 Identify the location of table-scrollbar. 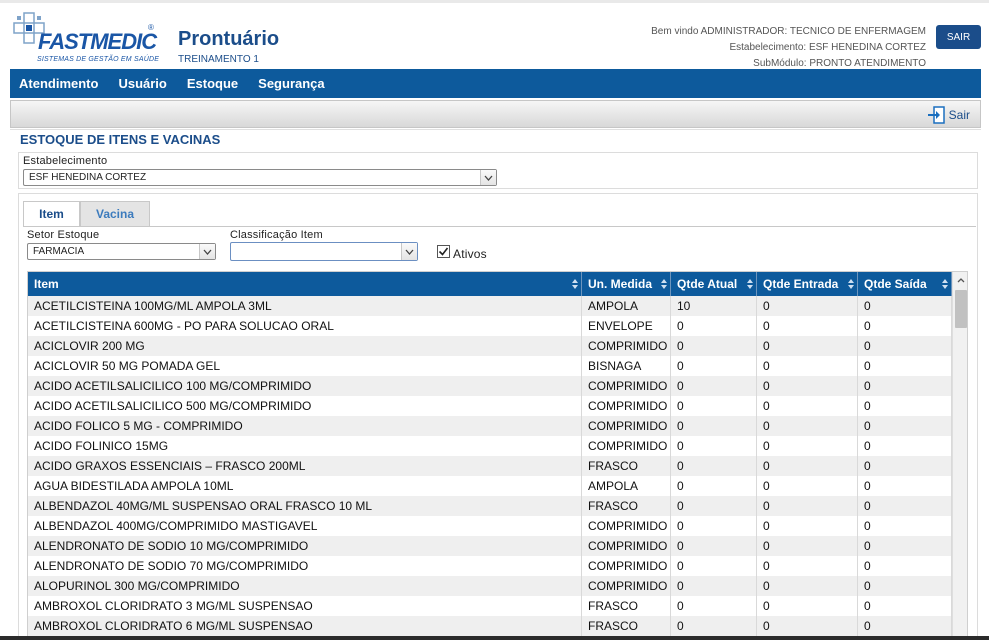
(959, 455).